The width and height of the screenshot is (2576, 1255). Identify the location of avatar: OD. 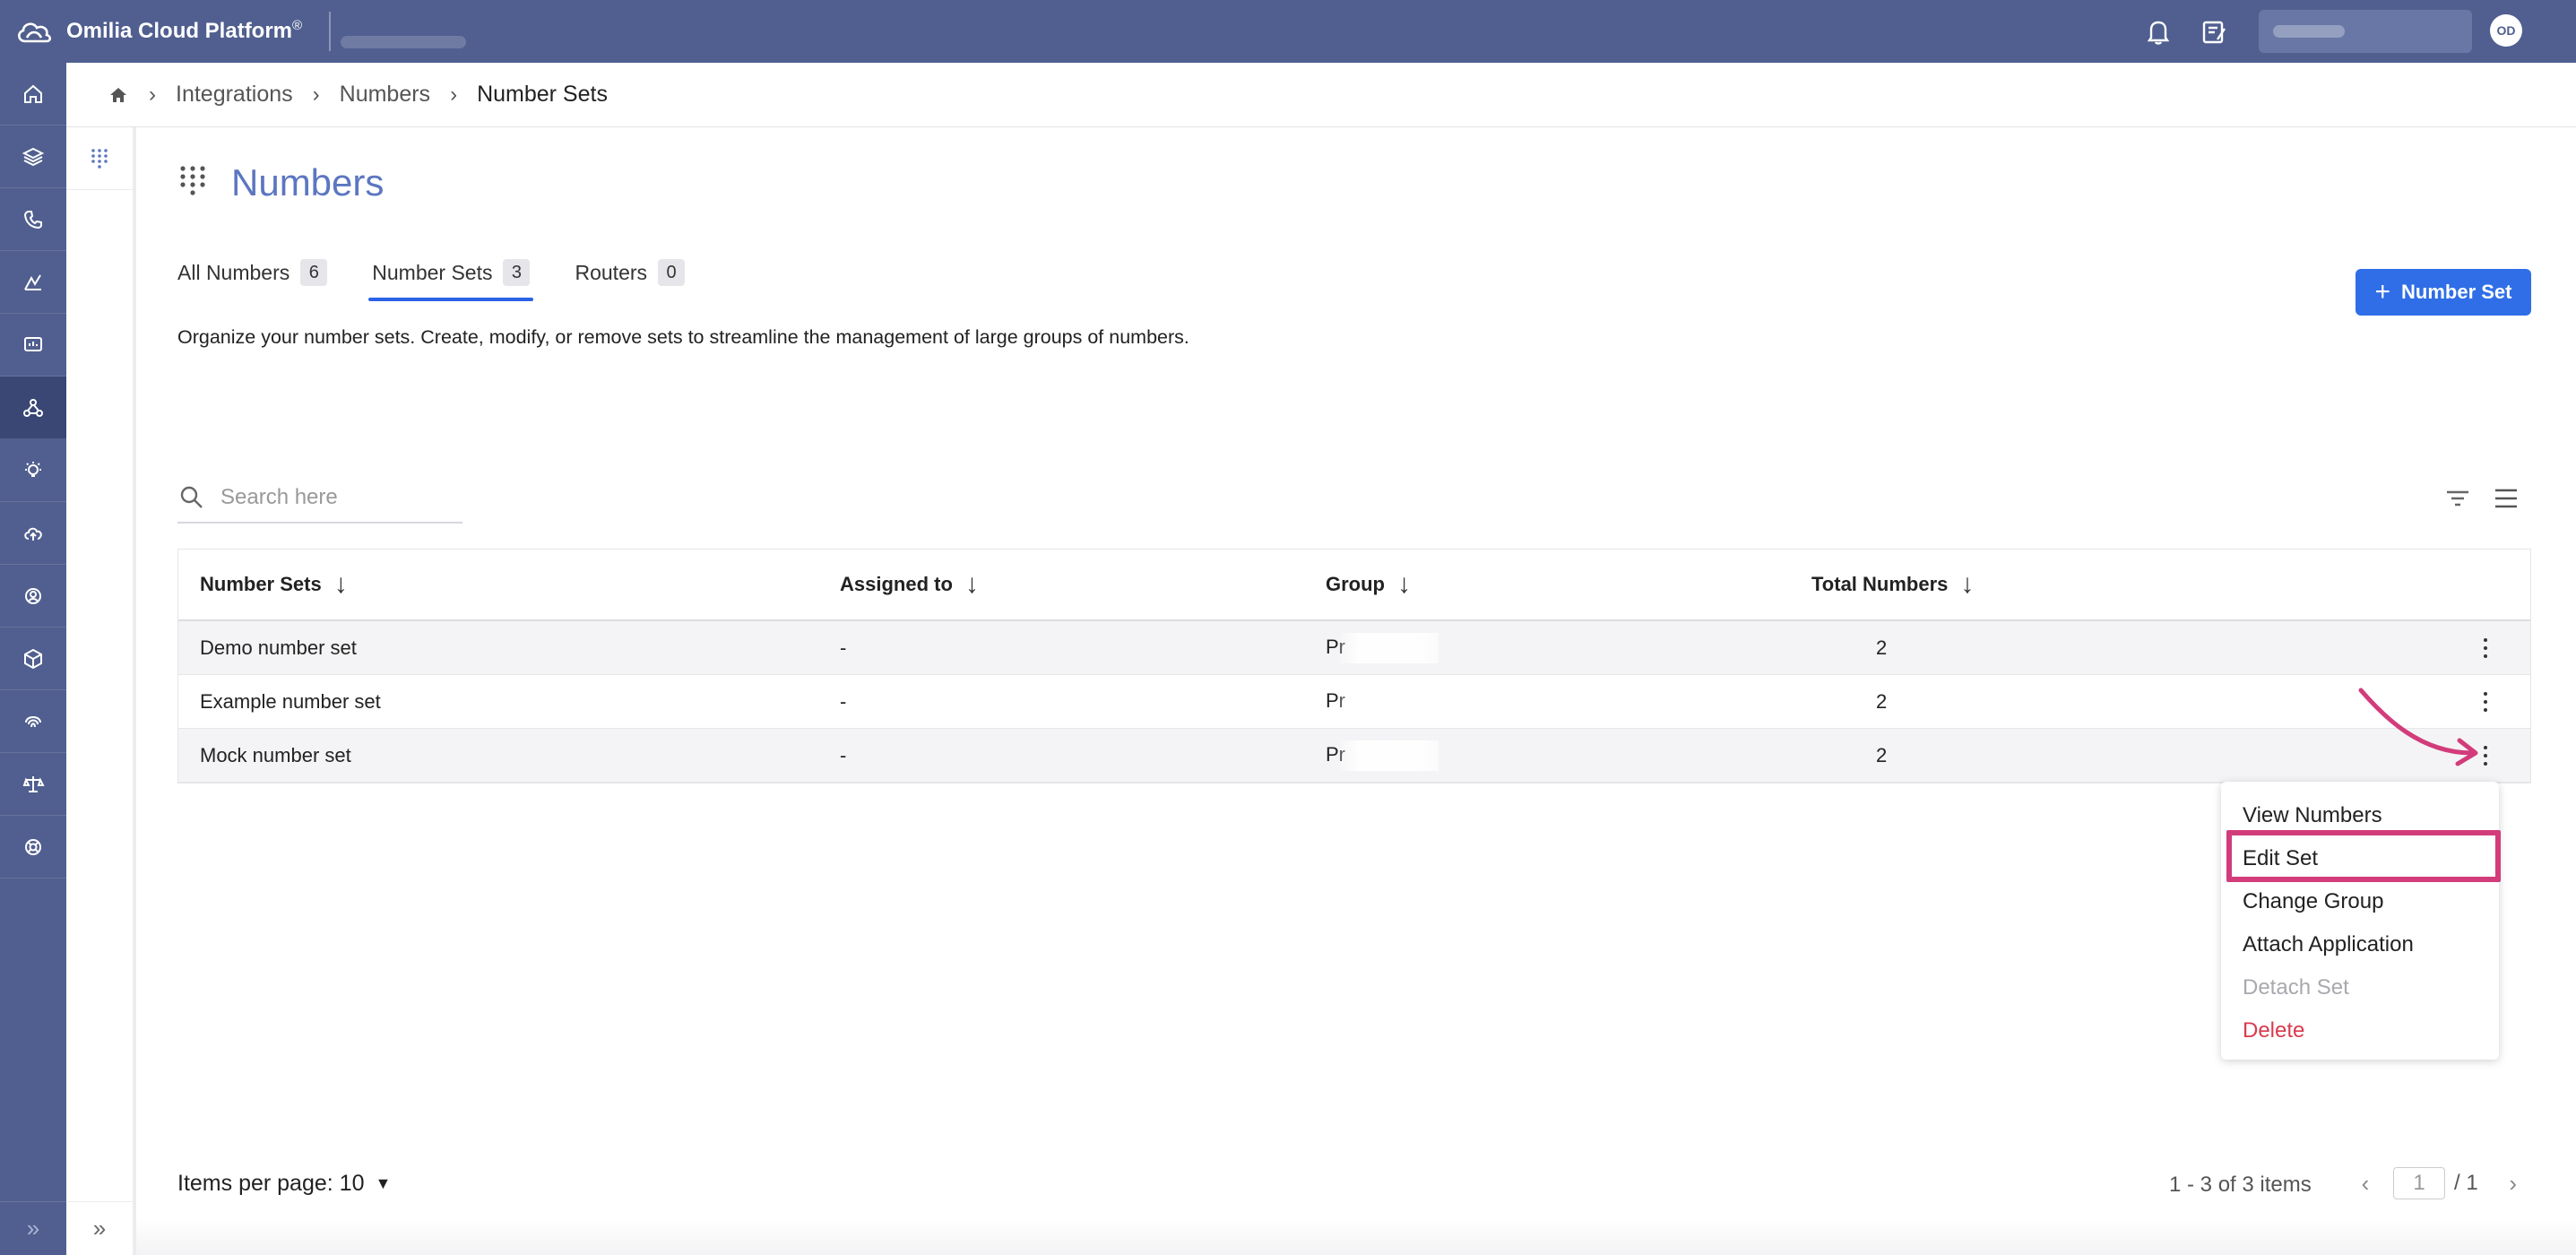
(2506, 30).